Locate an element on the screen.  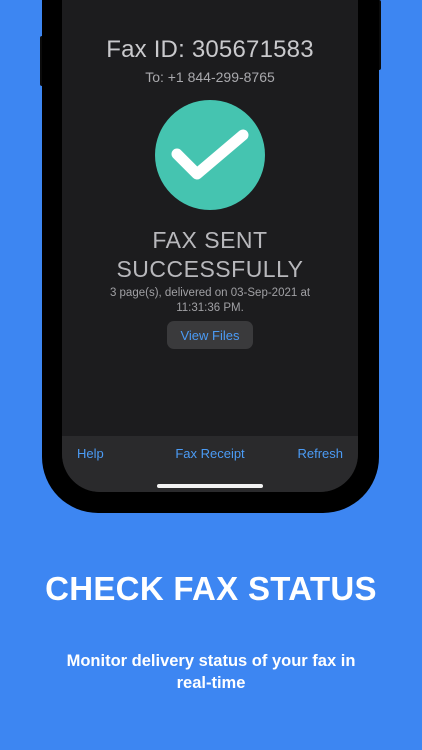
view-files-button: View Files is located at coordinates (210, 335).